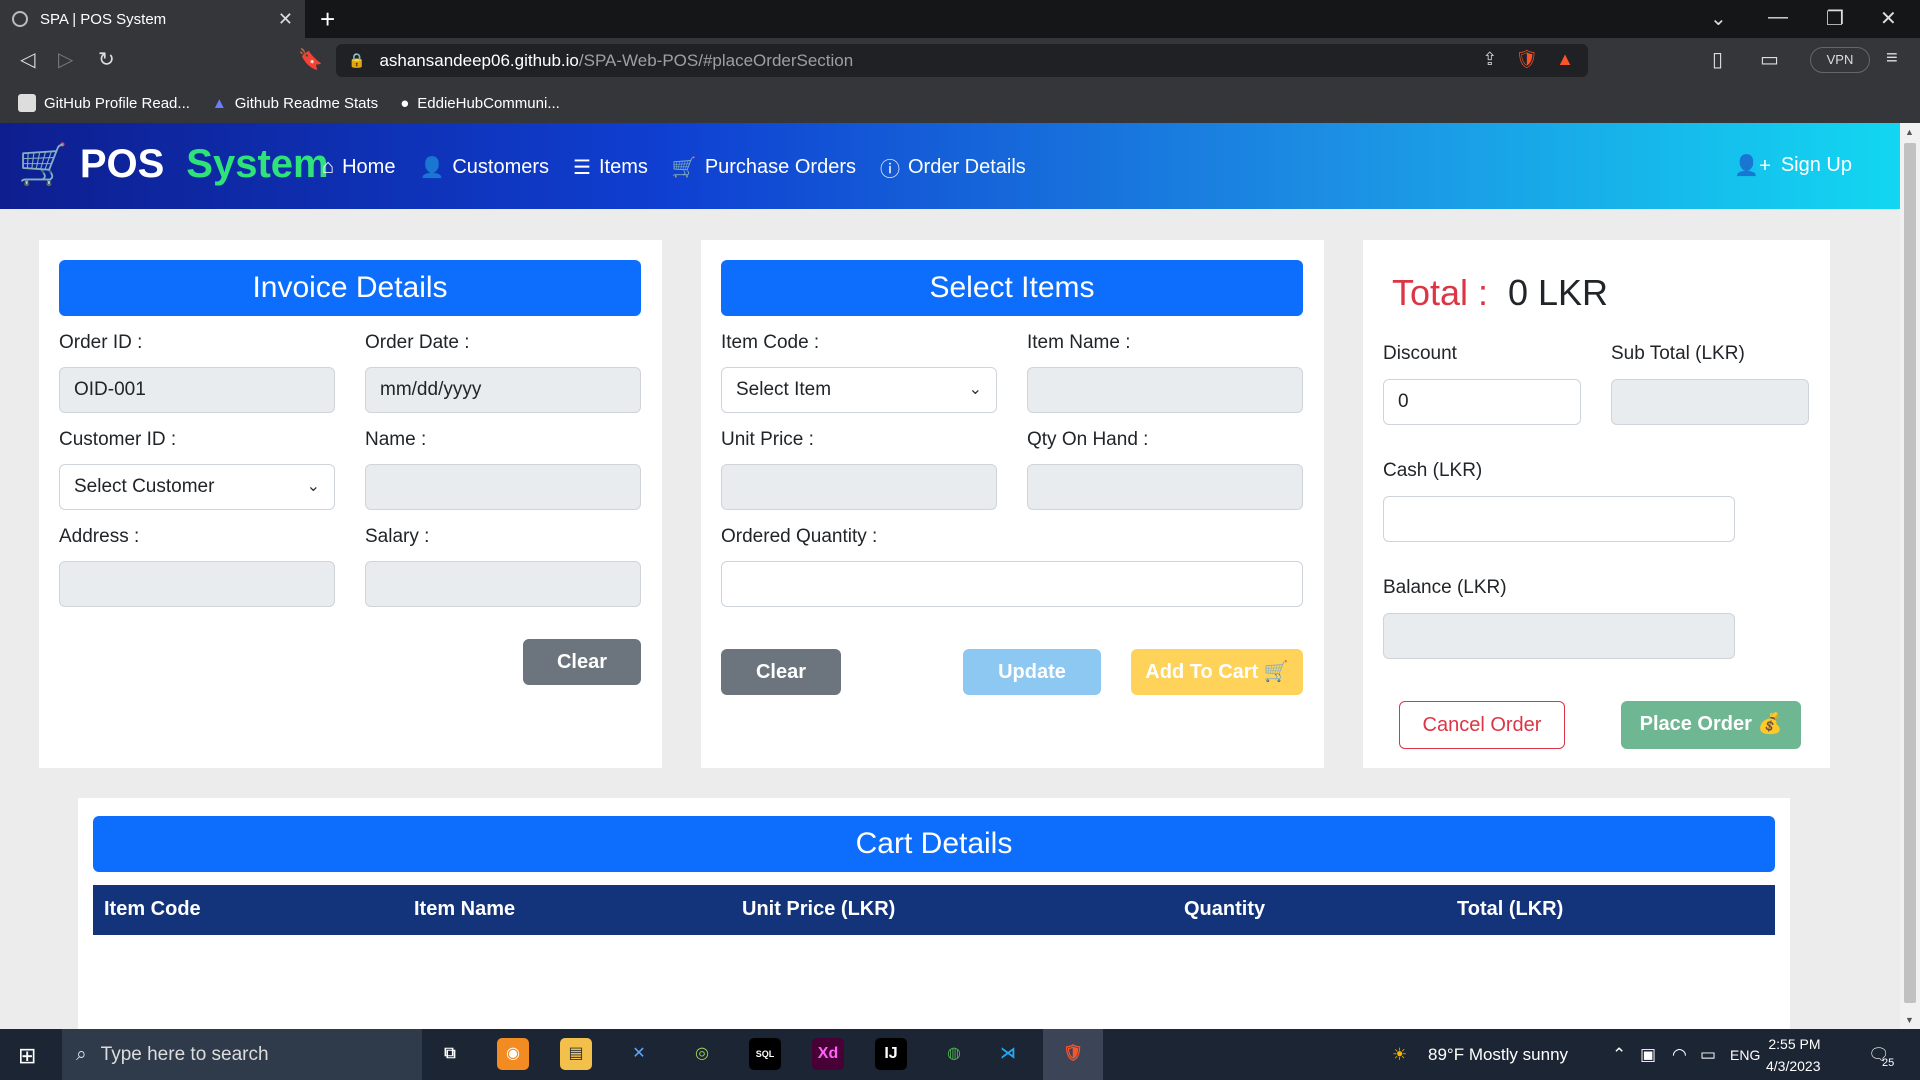  Describe the element at coordinates (1012, 288) in the screenshot. I see `select-items-title: Select Items` at that location.